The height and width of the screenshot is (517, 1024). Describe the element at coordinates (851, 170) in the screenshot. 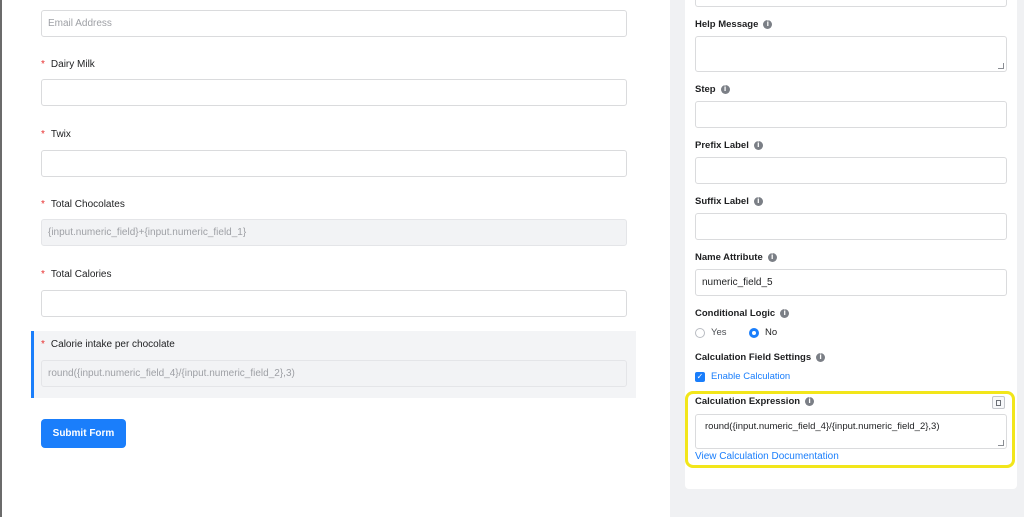

I see `prefix-label-input` at that location.